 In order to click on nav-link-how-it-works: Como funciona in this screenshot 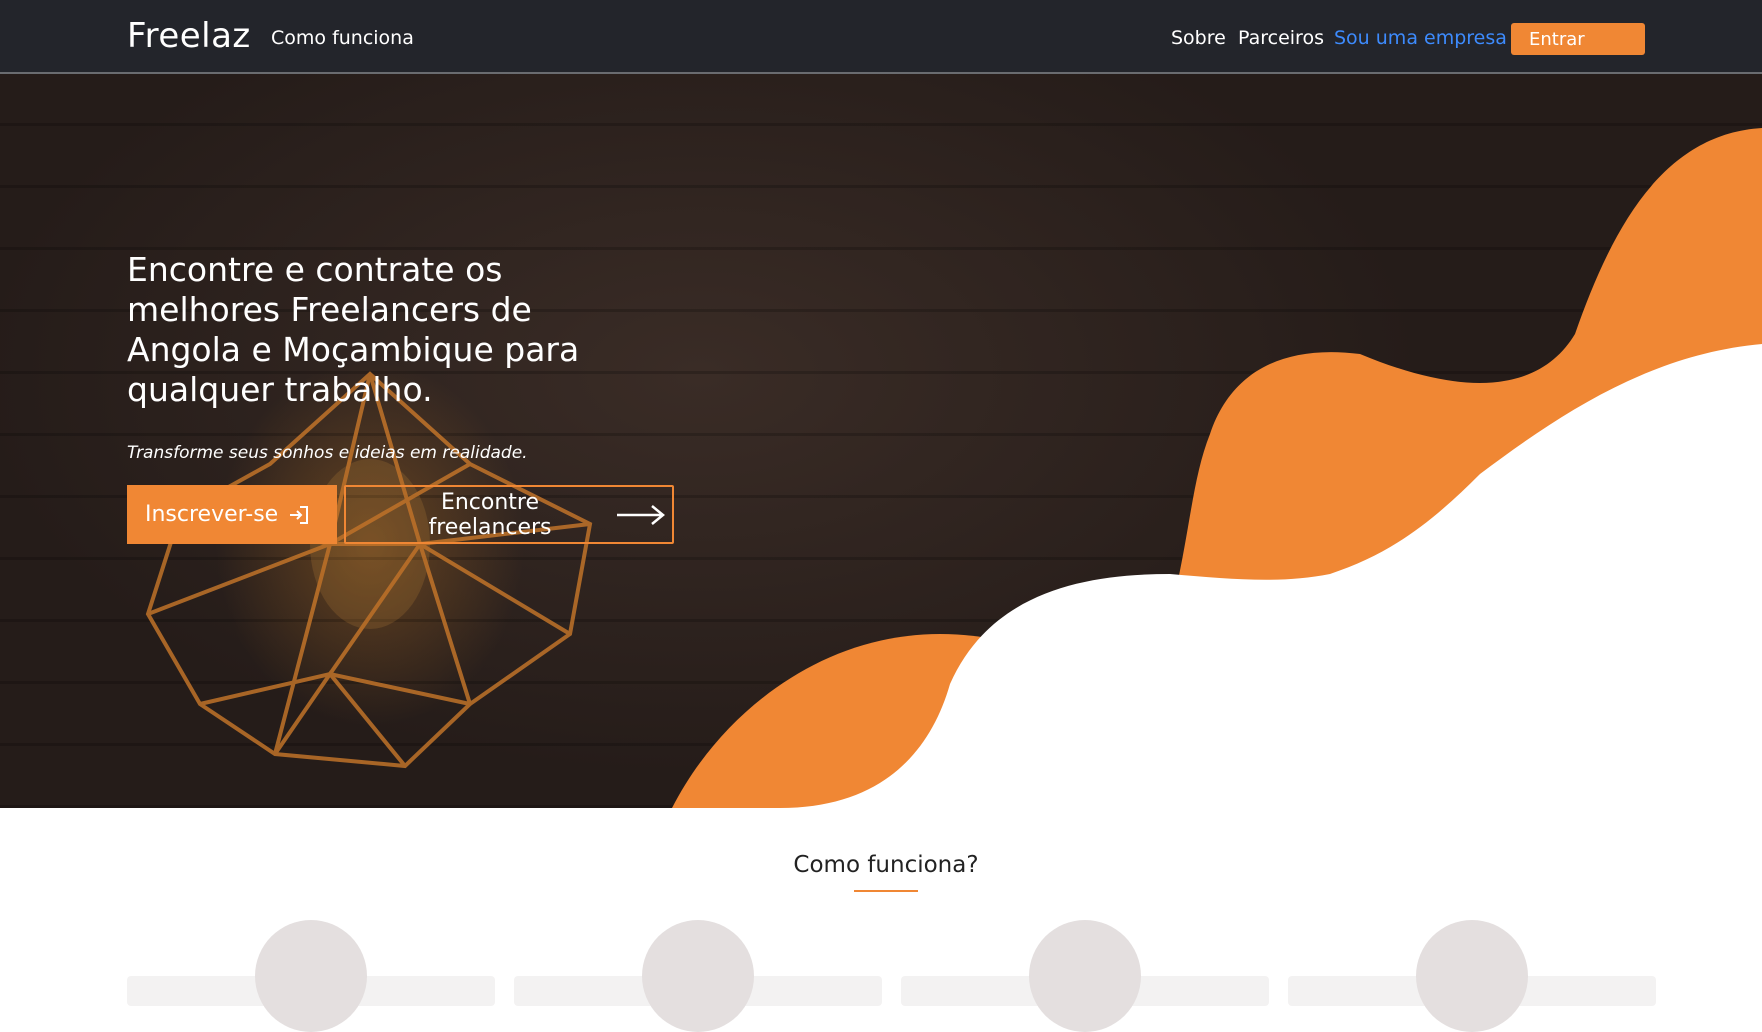, I will do `click(342, 38)`.